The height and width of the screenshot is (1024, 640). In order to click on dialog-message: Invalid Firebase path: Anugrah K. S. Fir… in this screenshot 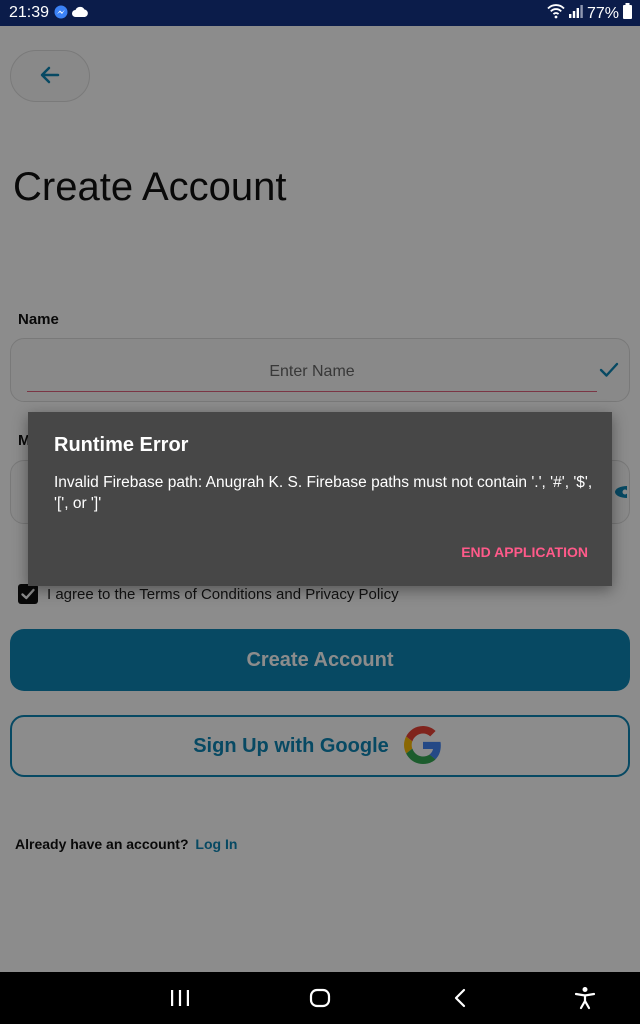, I will do `click(323, 493)`.